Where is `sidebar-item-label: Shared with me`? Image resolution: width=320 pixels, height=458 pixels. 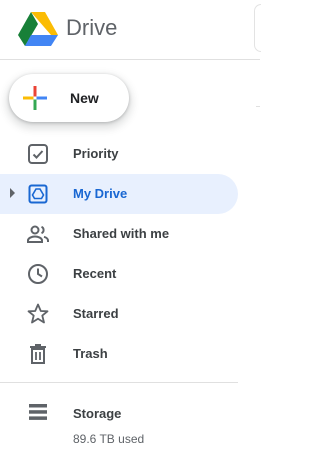
sidebar-item-label: Shared with me is located at coordinates (121, 233).